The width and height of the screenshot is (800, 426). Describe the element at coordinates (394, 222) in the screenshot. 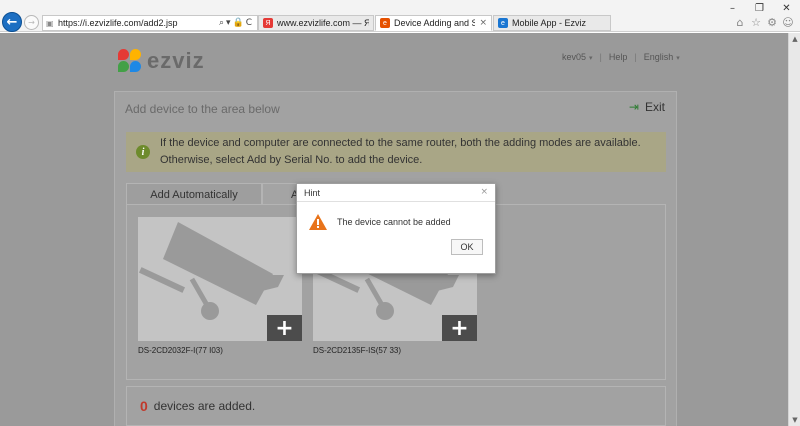

I see `dialog-message: The device cannot be added` at that location.